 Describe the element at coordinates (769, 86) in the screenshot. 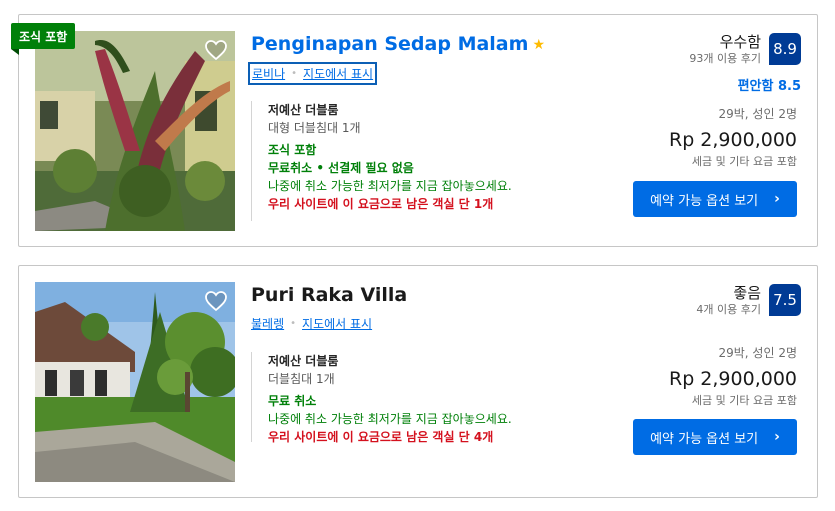

I see `comfort-score: 편안함 8.5` at that location.